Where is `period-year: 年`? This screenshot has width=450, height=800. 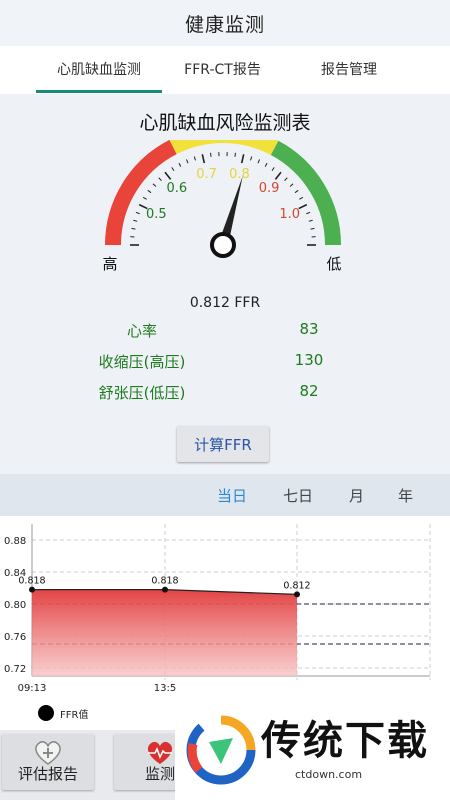 period-year: 年 is located at coordinates (405, 495).